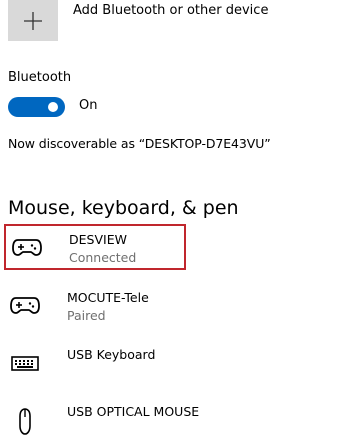 The image size is (343, 444). I want to click on toggle-knob, so click(53, 107).